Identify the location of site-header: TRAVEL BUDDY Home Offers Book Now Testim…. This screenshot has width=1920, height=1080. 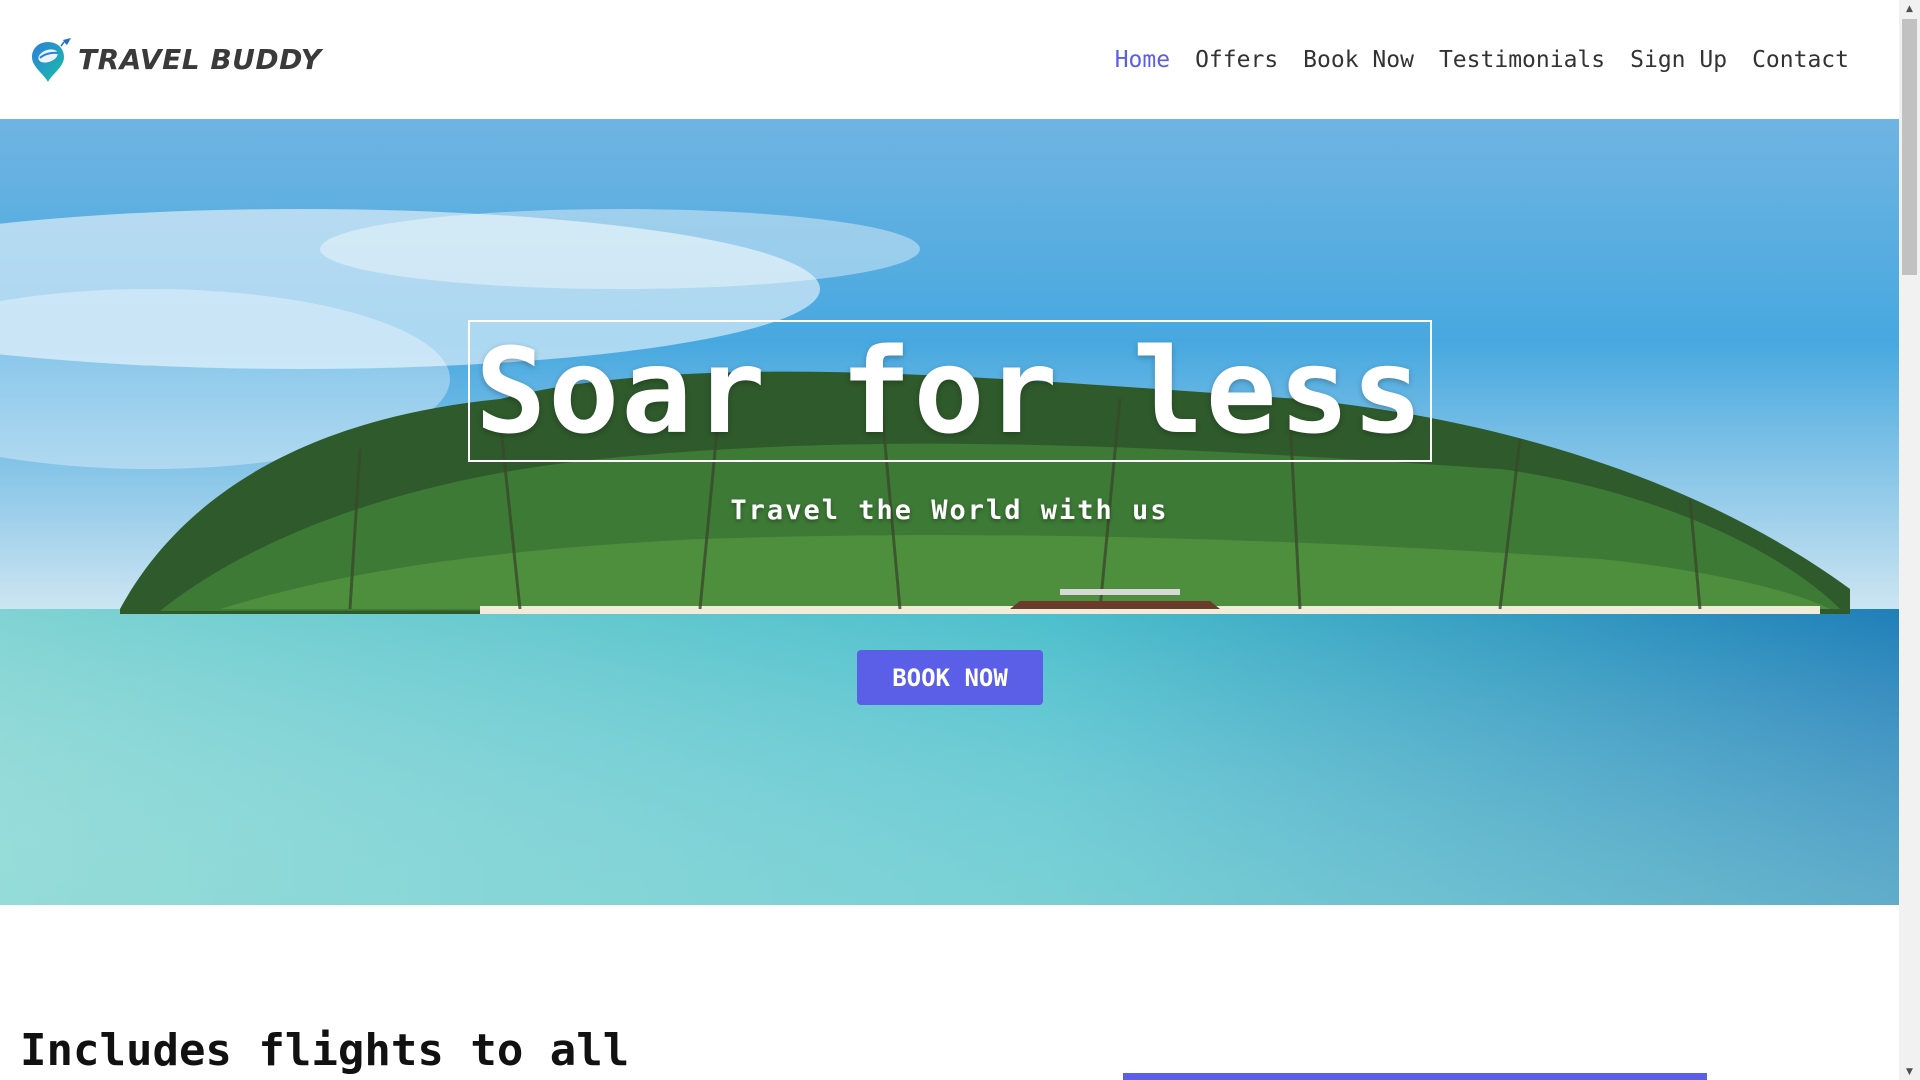
(949, 59).